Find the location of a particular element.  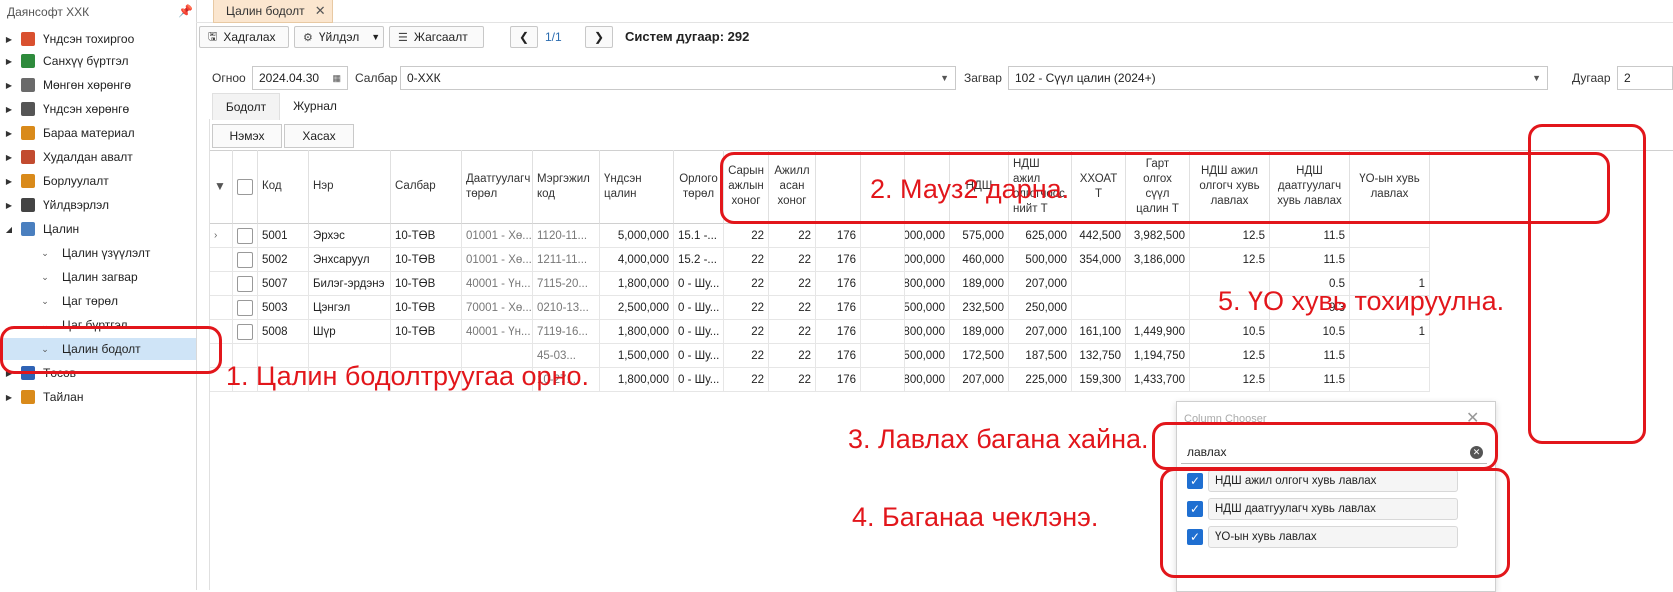

table-cell: 3,186,000 is located at coordinates (1158, 260).